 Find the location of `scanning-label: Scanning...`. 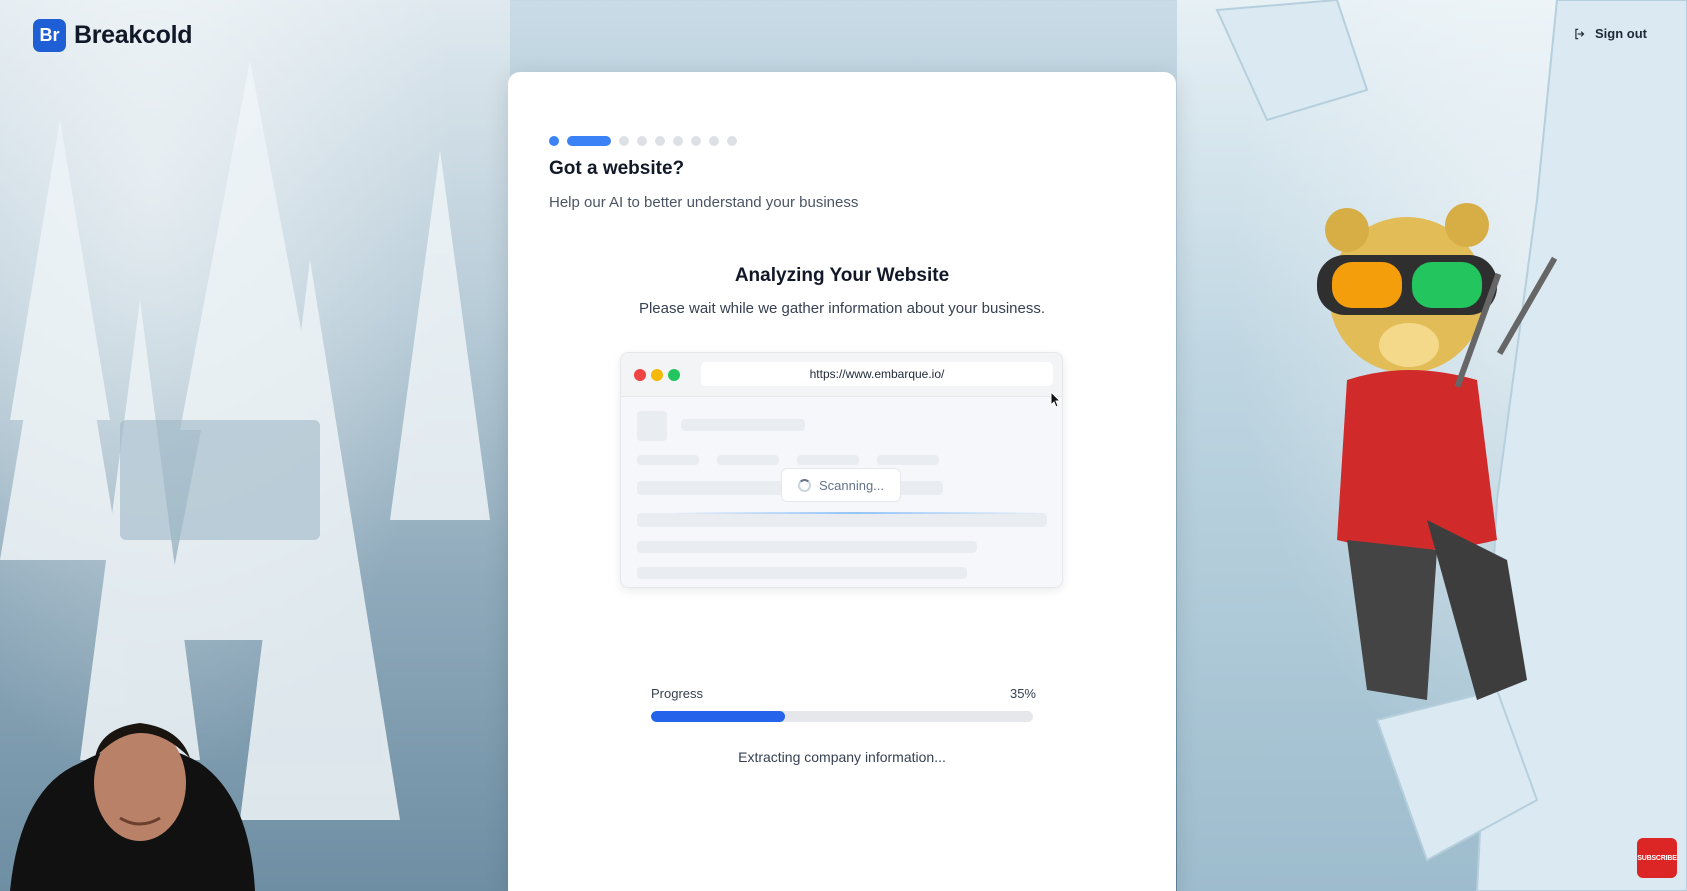

scanning-label: Scanning... is located at coordinates (851, 485).